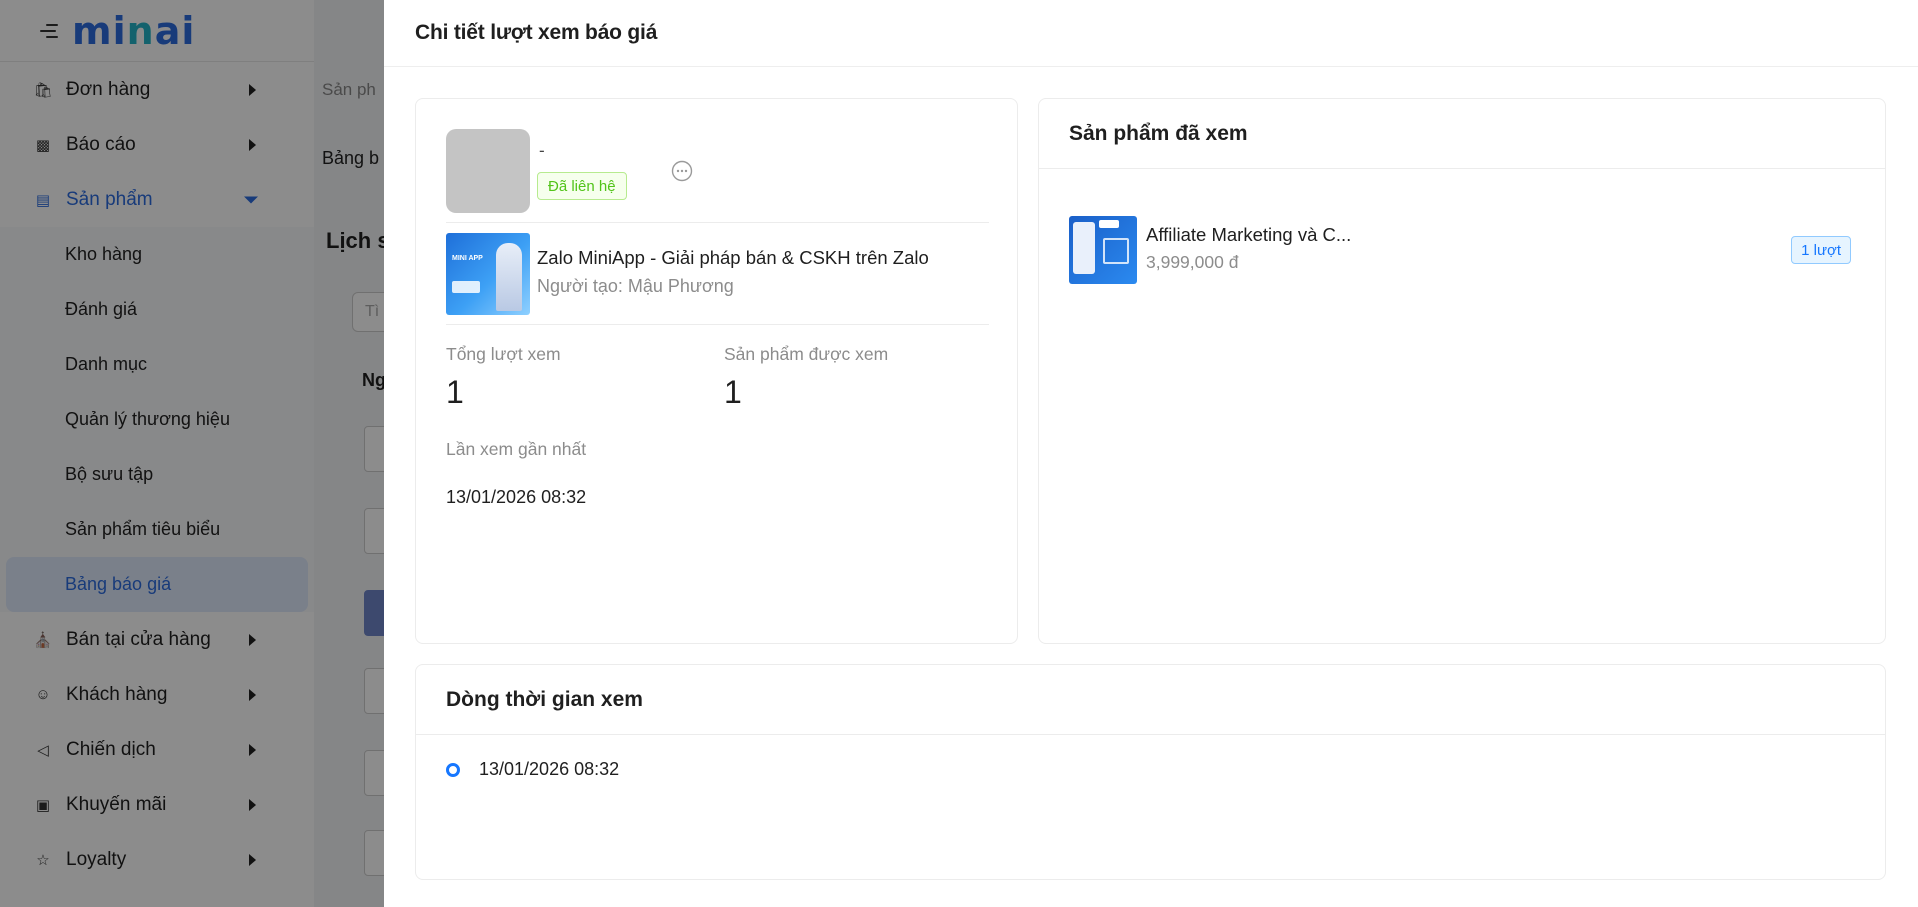 The height and width of the screenshot is (907, 1918). What do you see at coordinates (682, 171) in the screenshot?
I see `chat-icon` at bounding box center [682, 171].